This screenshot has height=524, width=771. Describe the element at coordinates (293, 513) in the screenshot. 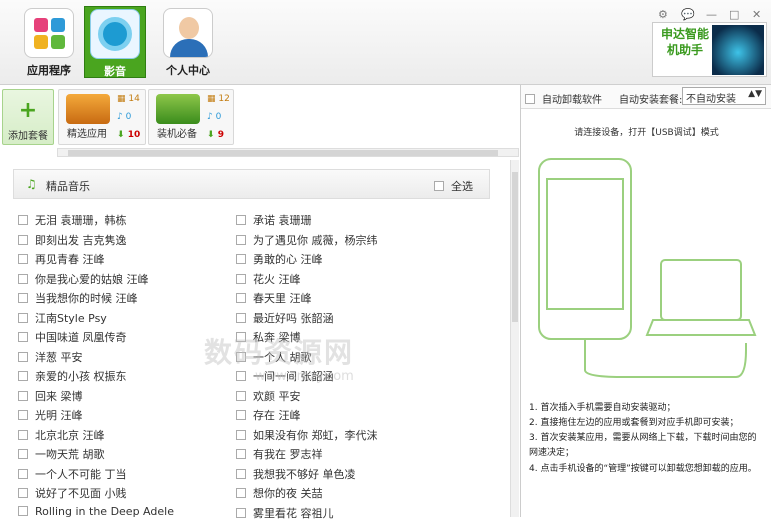

I see `song-title: 雾里看花 容祖儿` at that location.